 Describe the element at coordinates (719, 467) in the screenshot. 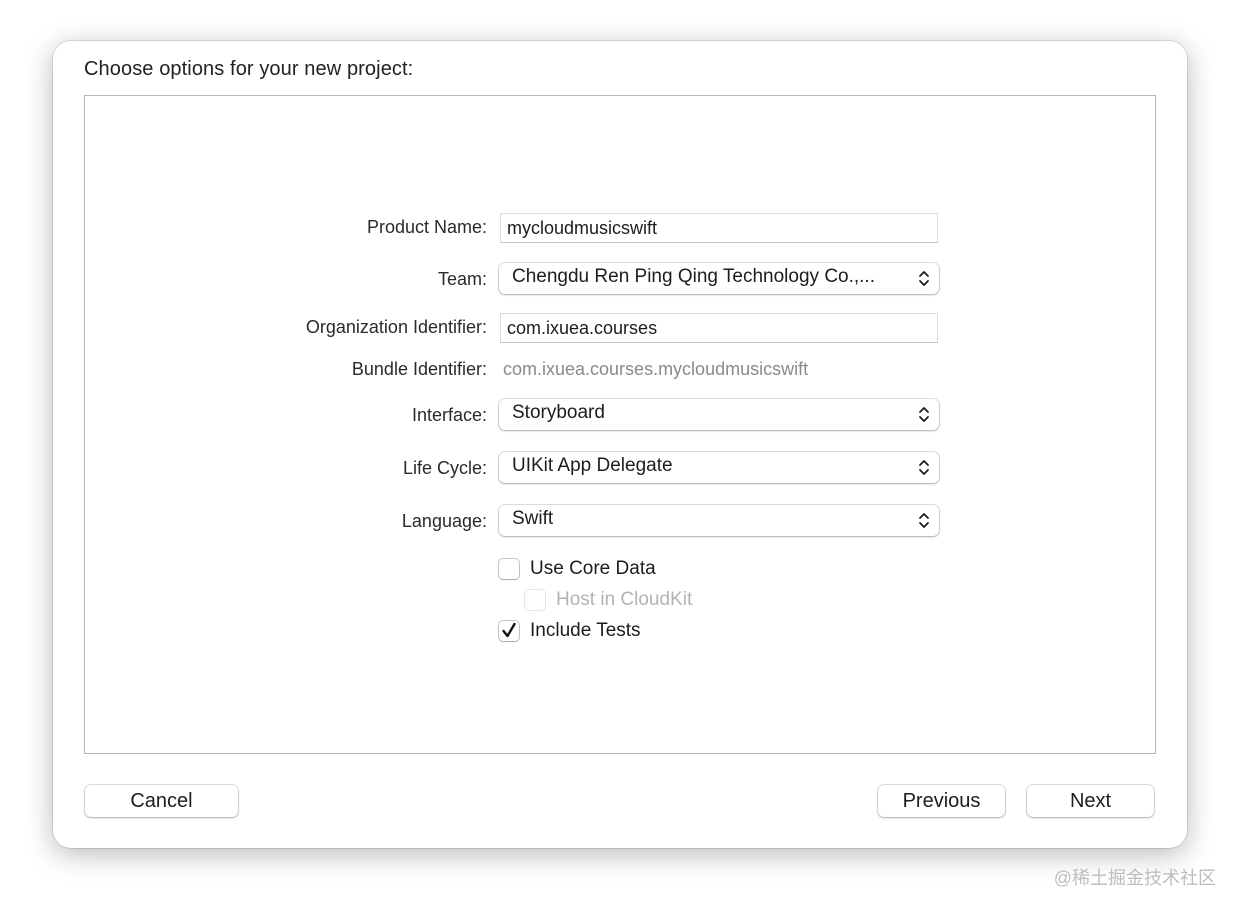

I see `life-cycle-popup: UIKit App Delegate` at that location.